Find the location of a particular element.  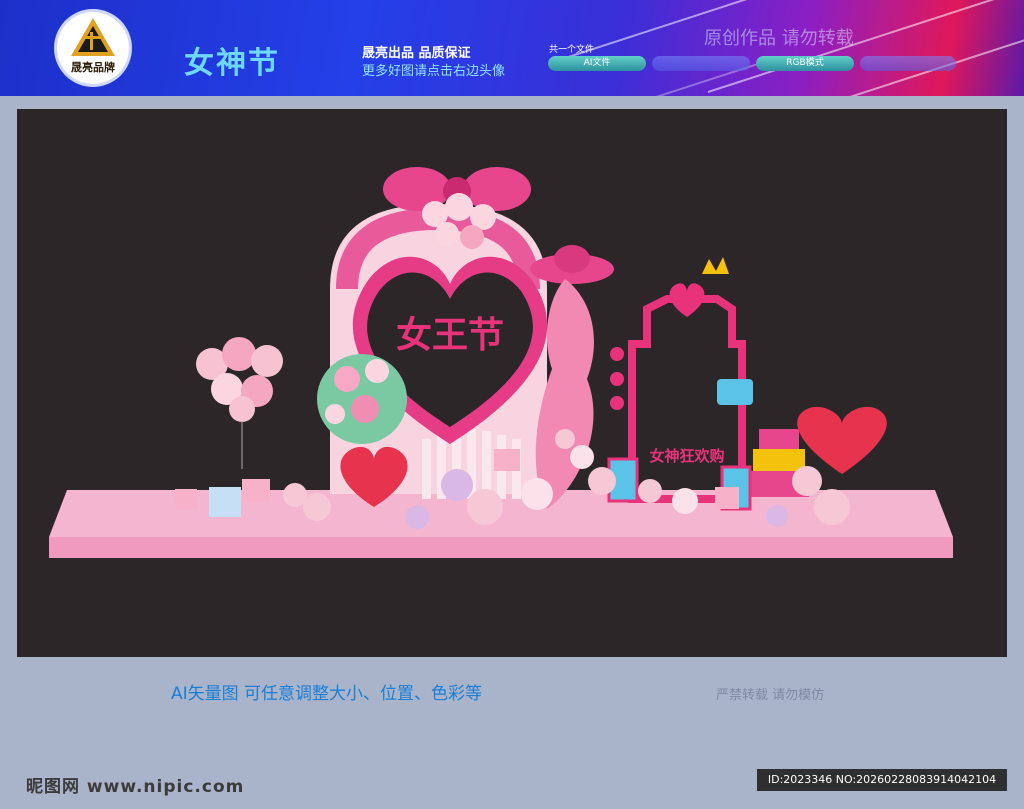

camera-icon is located at coordinates (735, 392).